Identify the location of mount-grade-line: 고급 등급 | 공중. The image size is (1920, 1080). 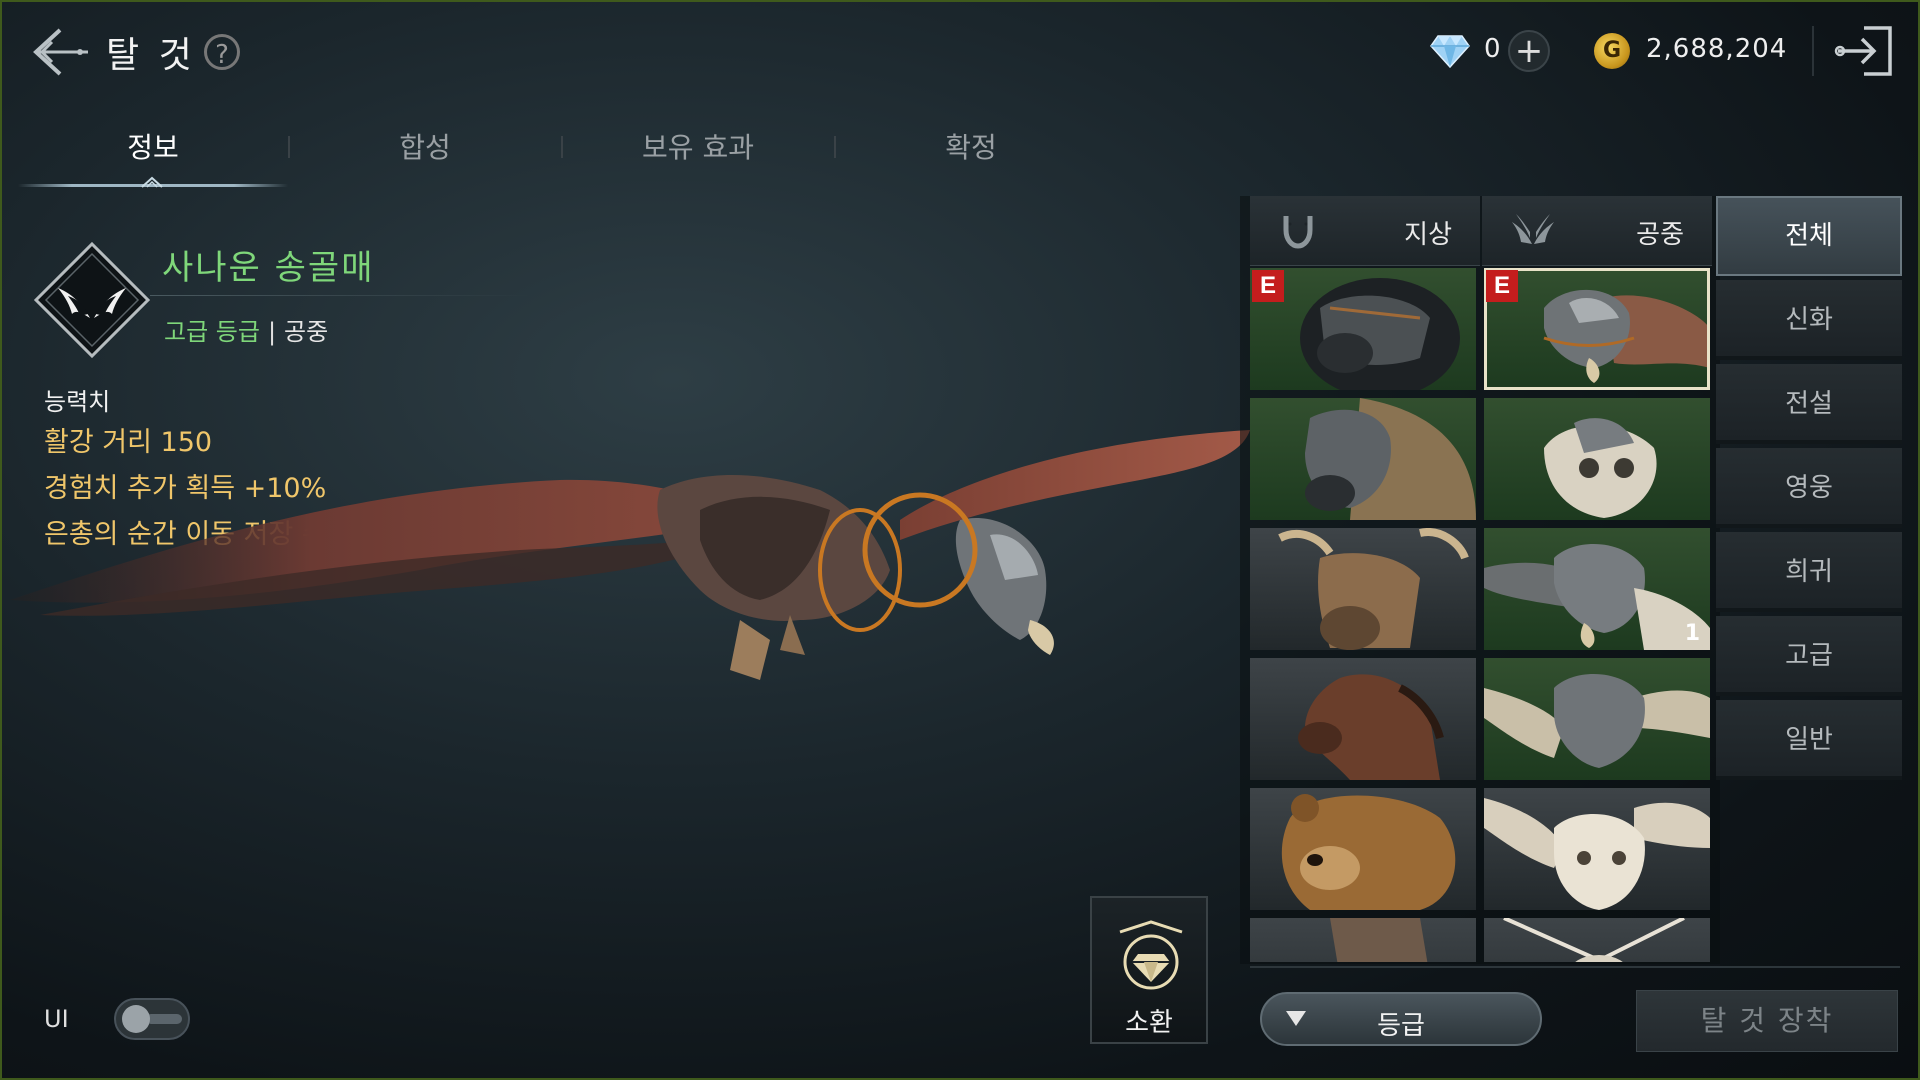
(246, 329).